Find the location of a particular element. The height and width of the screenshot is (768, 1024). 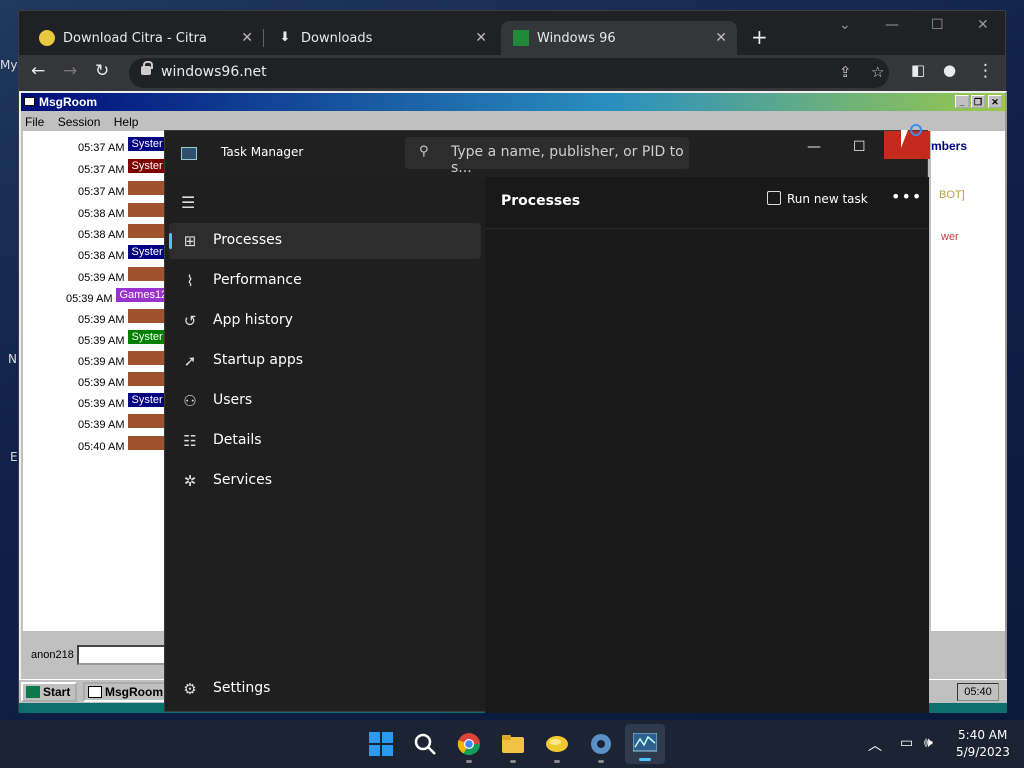

tab-title: Download Citra - Citra is located at coordinates (135, 38).